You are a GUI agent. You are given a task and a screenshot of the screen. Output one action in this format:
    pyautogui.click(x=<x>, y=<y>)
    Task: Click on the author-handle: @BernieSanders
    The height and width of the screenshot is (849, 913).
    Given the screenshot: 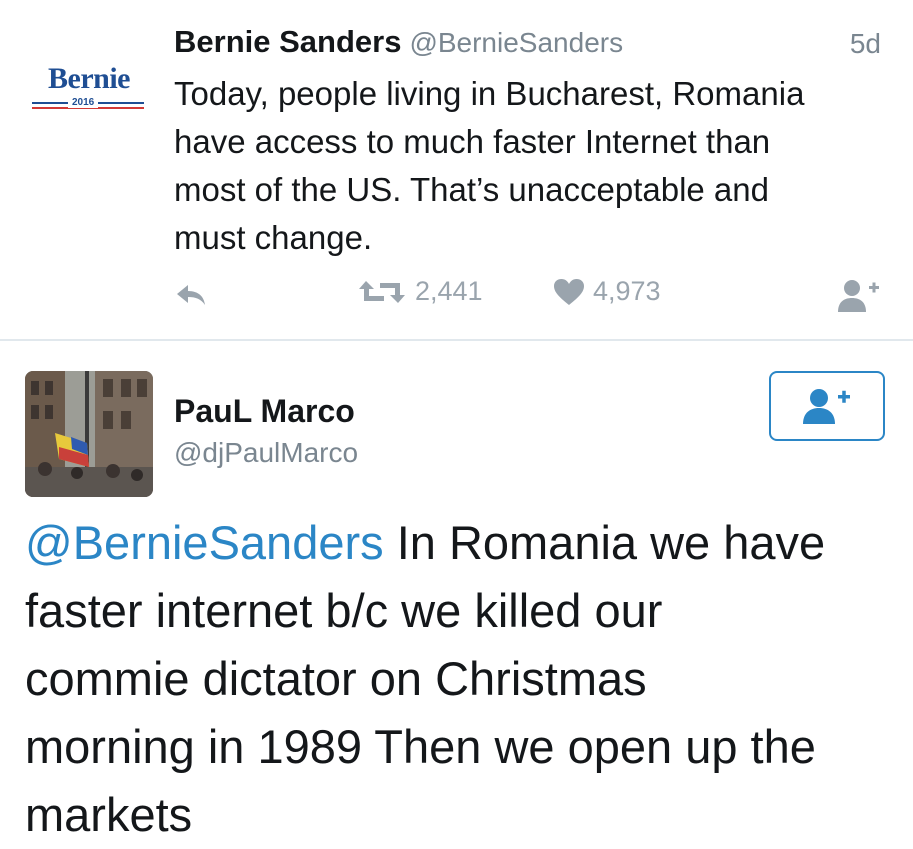 What is the action you would take?
    pyautogui.click(x=516, y=42)
    